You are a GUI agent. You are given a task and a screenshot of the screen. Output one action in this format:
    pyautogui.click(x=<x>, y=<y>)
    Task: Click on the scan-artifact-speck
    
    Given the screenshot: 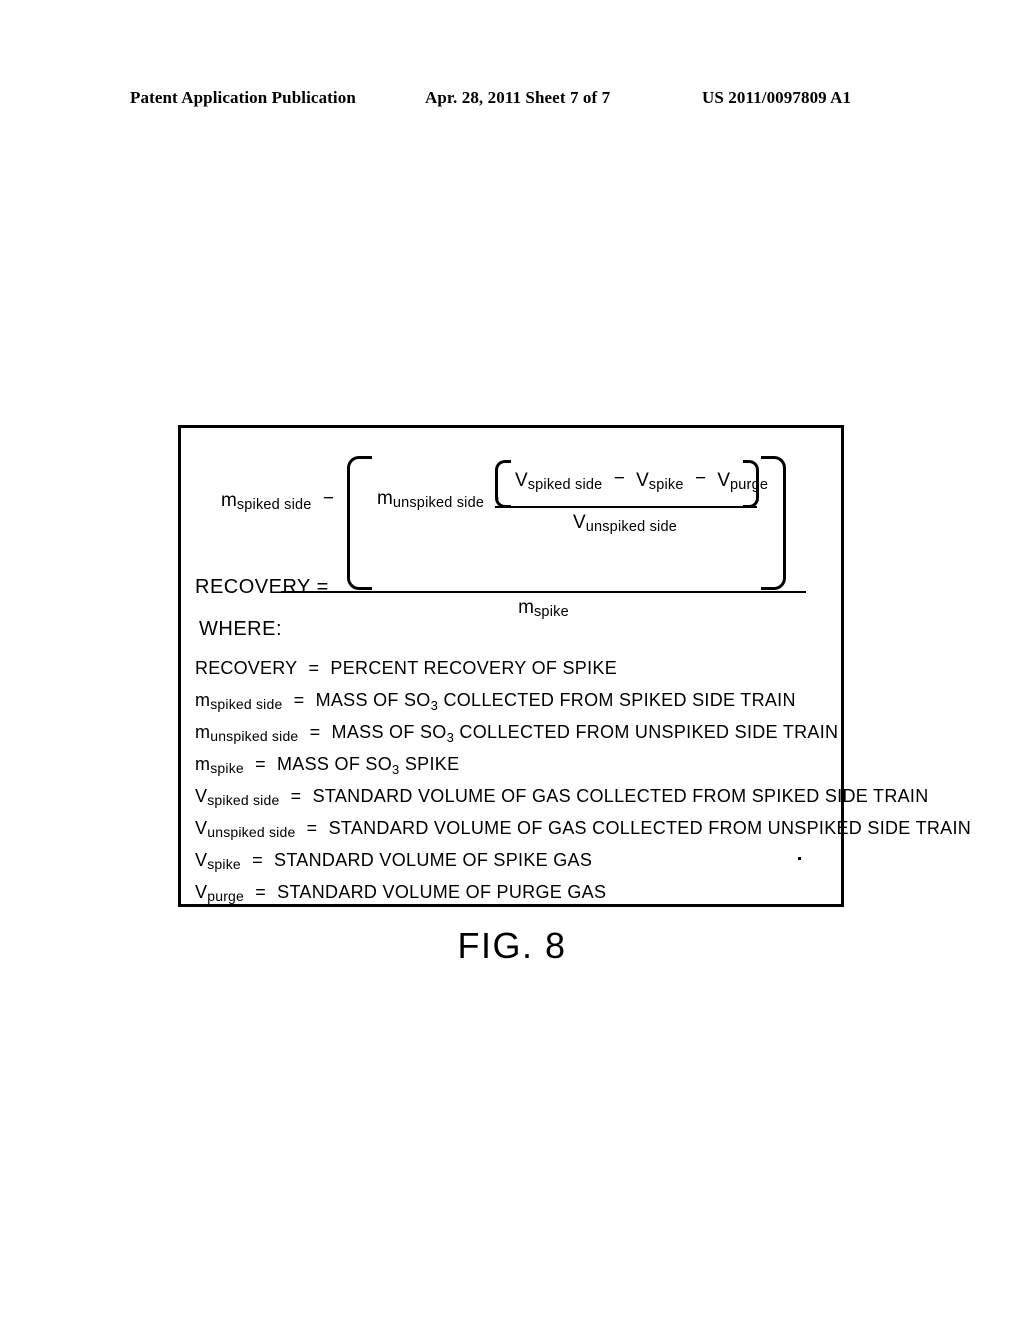 What is the action you would take?
    pyautogui.click(x=799, y=858)
    